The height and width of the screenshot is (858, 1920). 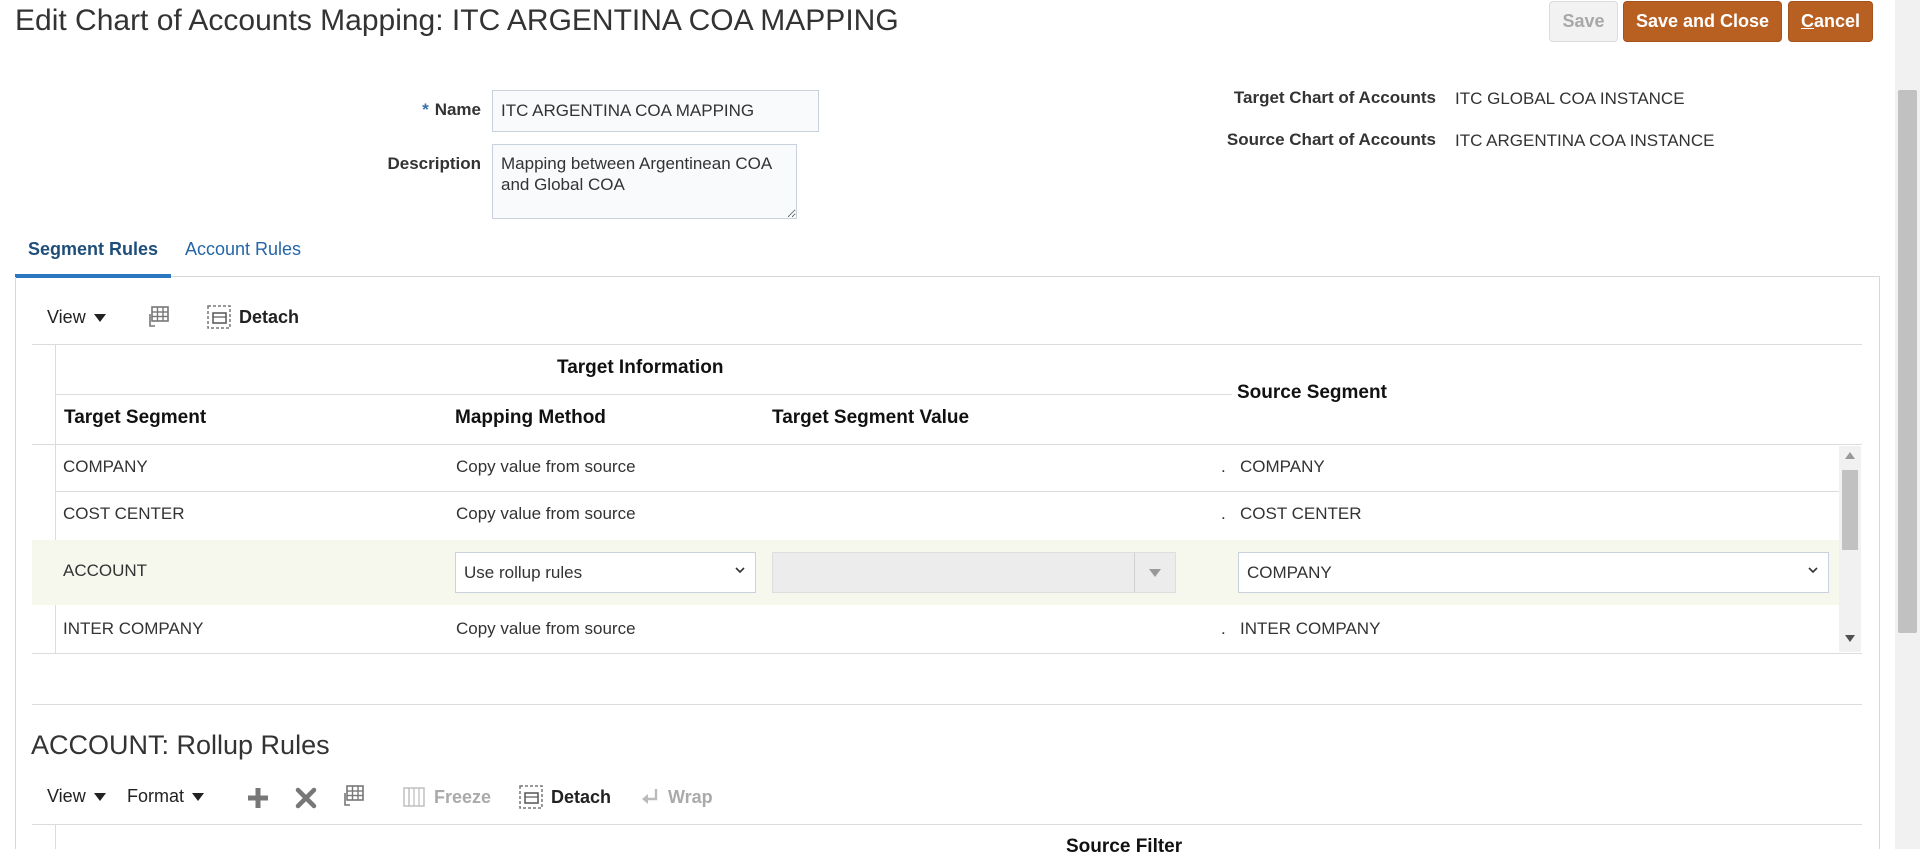 What do you see at coordinates (133, 628) in the screenshot?
I see `table-row-4-target-segment: INTER COMPANY` at bounding box center [133, 628].